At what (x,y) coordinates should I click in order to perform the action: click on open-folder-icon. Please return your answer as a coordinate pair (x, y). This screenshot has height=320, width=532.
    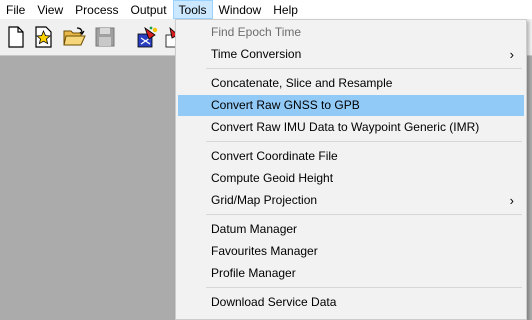
    Looking at the image, I should click on (74, 36).